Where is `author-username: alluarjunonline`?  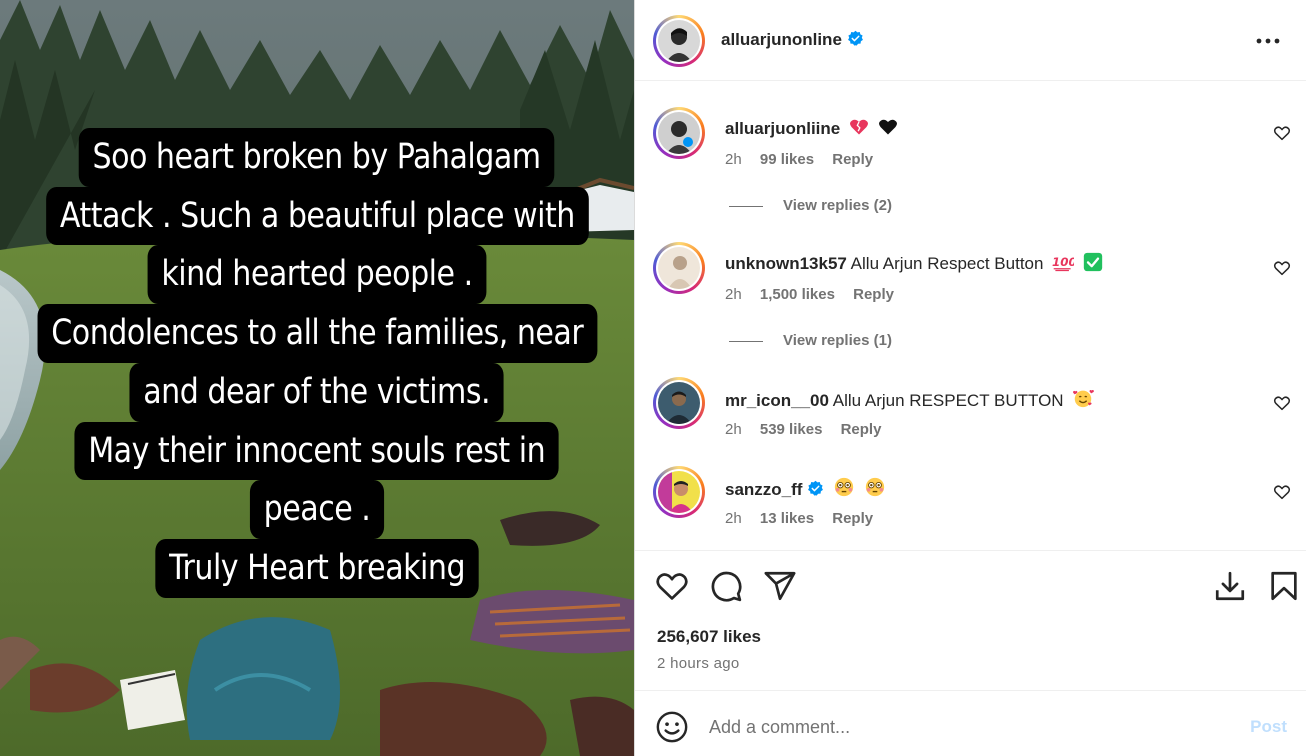 author-username: alluarjunonline is located at coordinates (781, 39).